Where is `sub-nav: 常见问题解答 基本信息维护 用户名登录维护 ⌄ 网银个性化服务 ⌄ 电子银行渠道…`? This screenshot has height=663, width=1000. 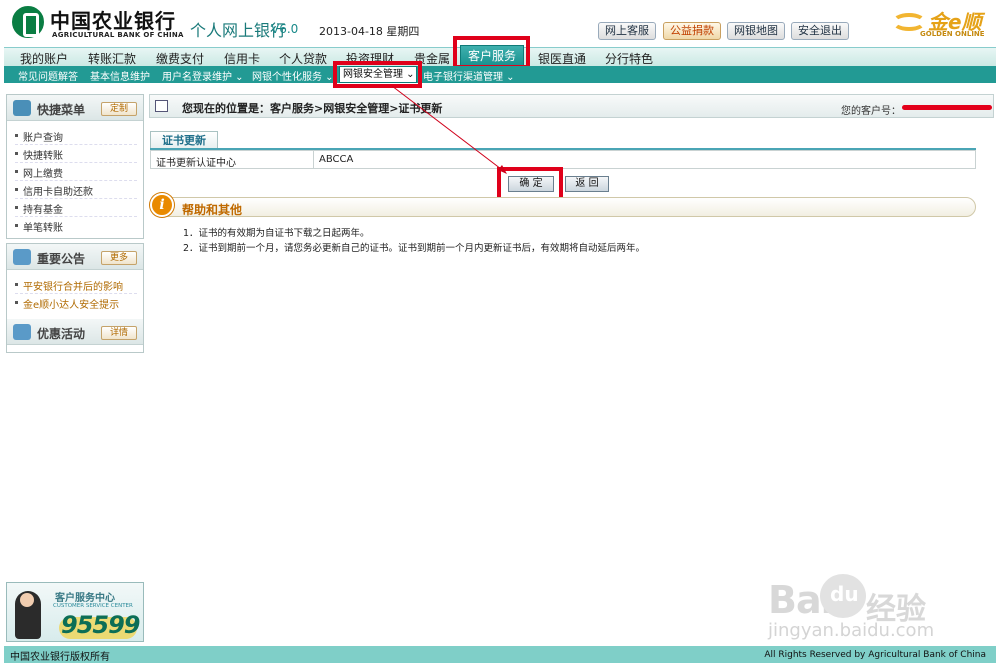
sub-nav: 常见问题解答 基本信息维护 用户名登录维护 ⌄ 网银个性化服务 ⌄ 电子银行渠道… is located at coordinates (500, 74).